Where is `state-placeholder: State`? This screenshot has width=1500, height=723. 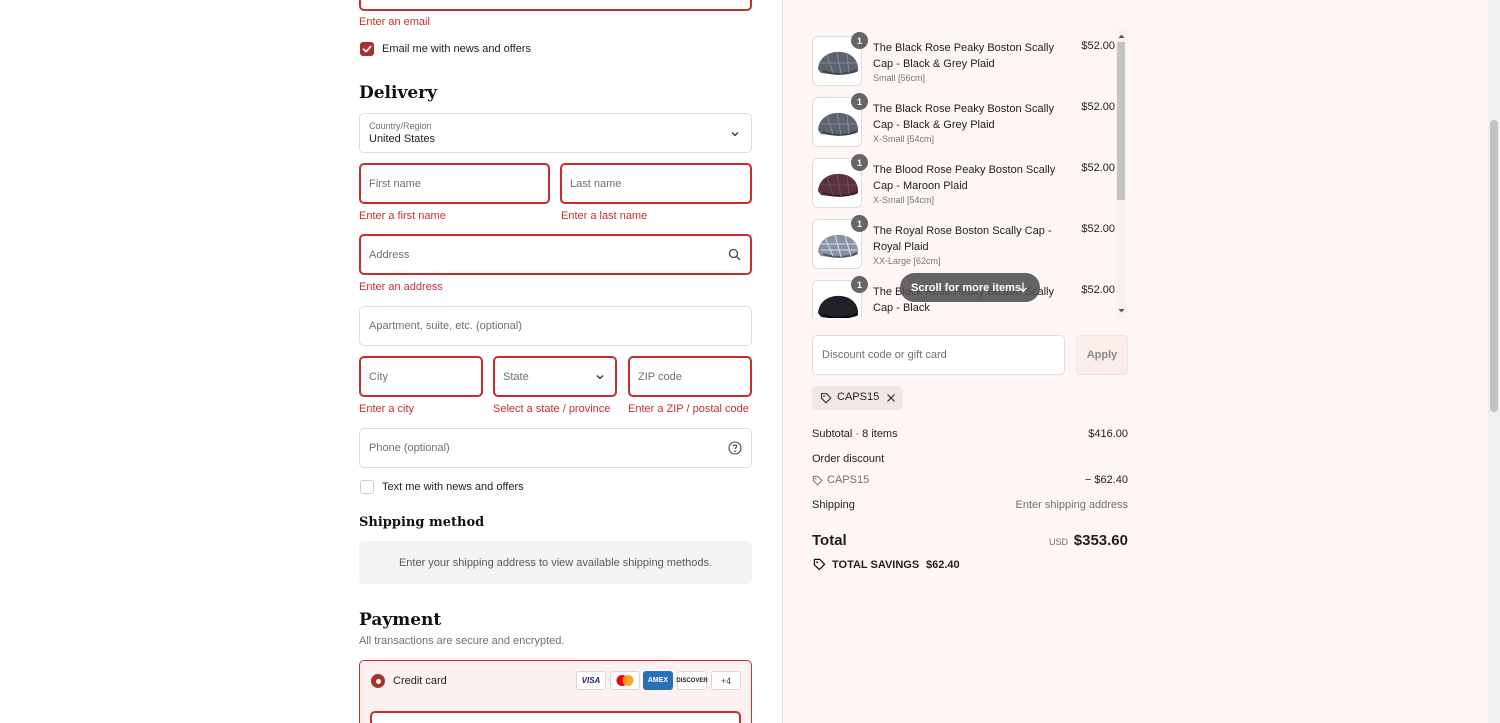
state-placeholder: State is located at coordinates (516, 376).